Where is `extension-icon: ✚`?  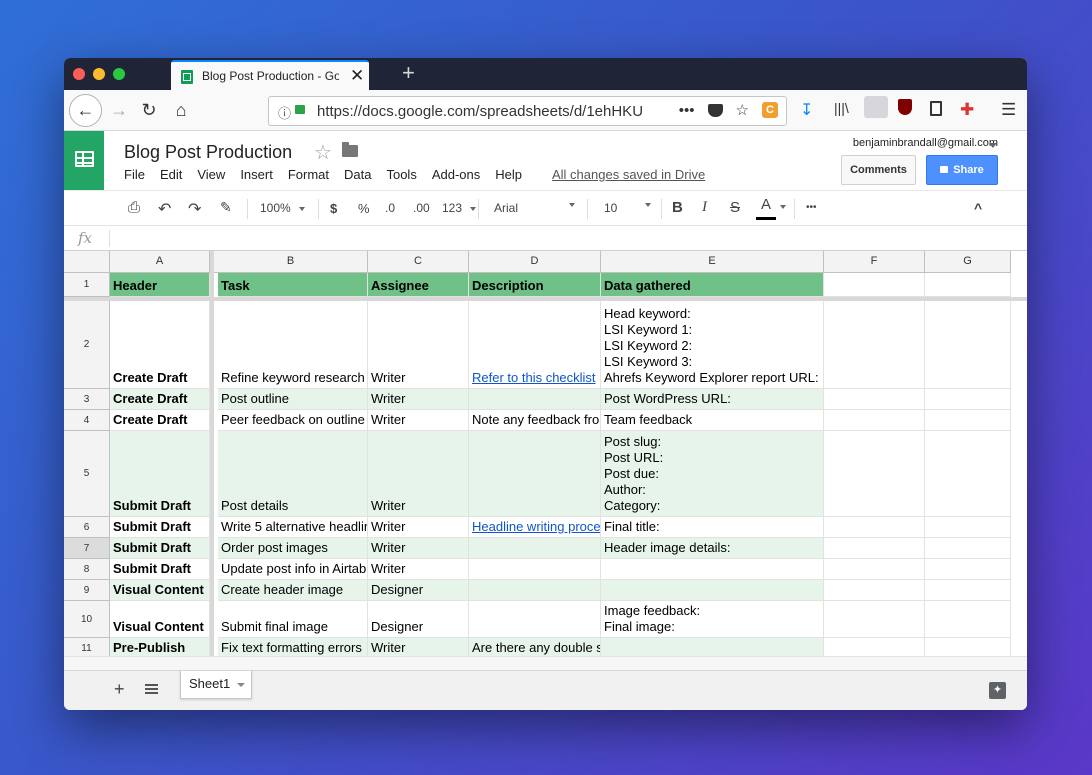 extension-icon: ✚ is located at coordinates (967, 110).